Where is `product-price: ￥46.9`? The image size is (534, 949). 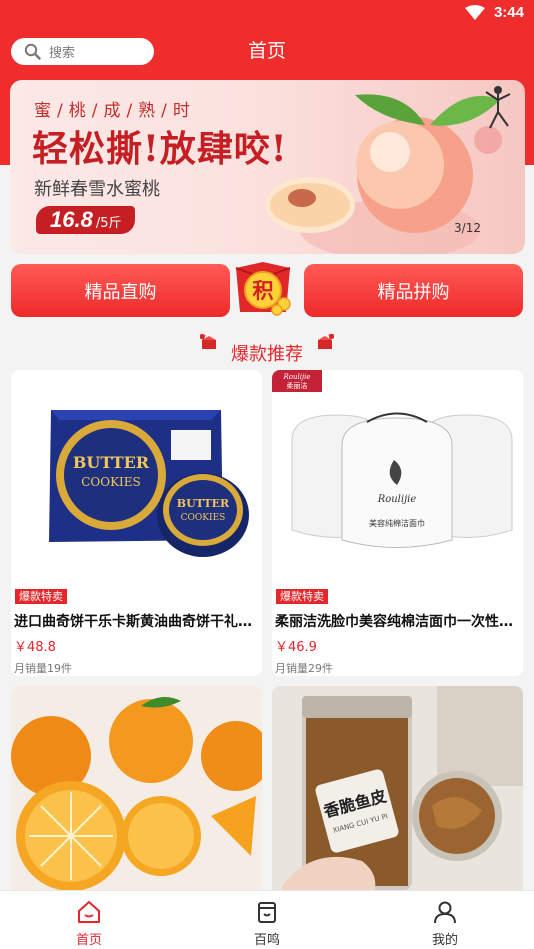
product-price: ￥46.9 is located at coordinates (296, 647).